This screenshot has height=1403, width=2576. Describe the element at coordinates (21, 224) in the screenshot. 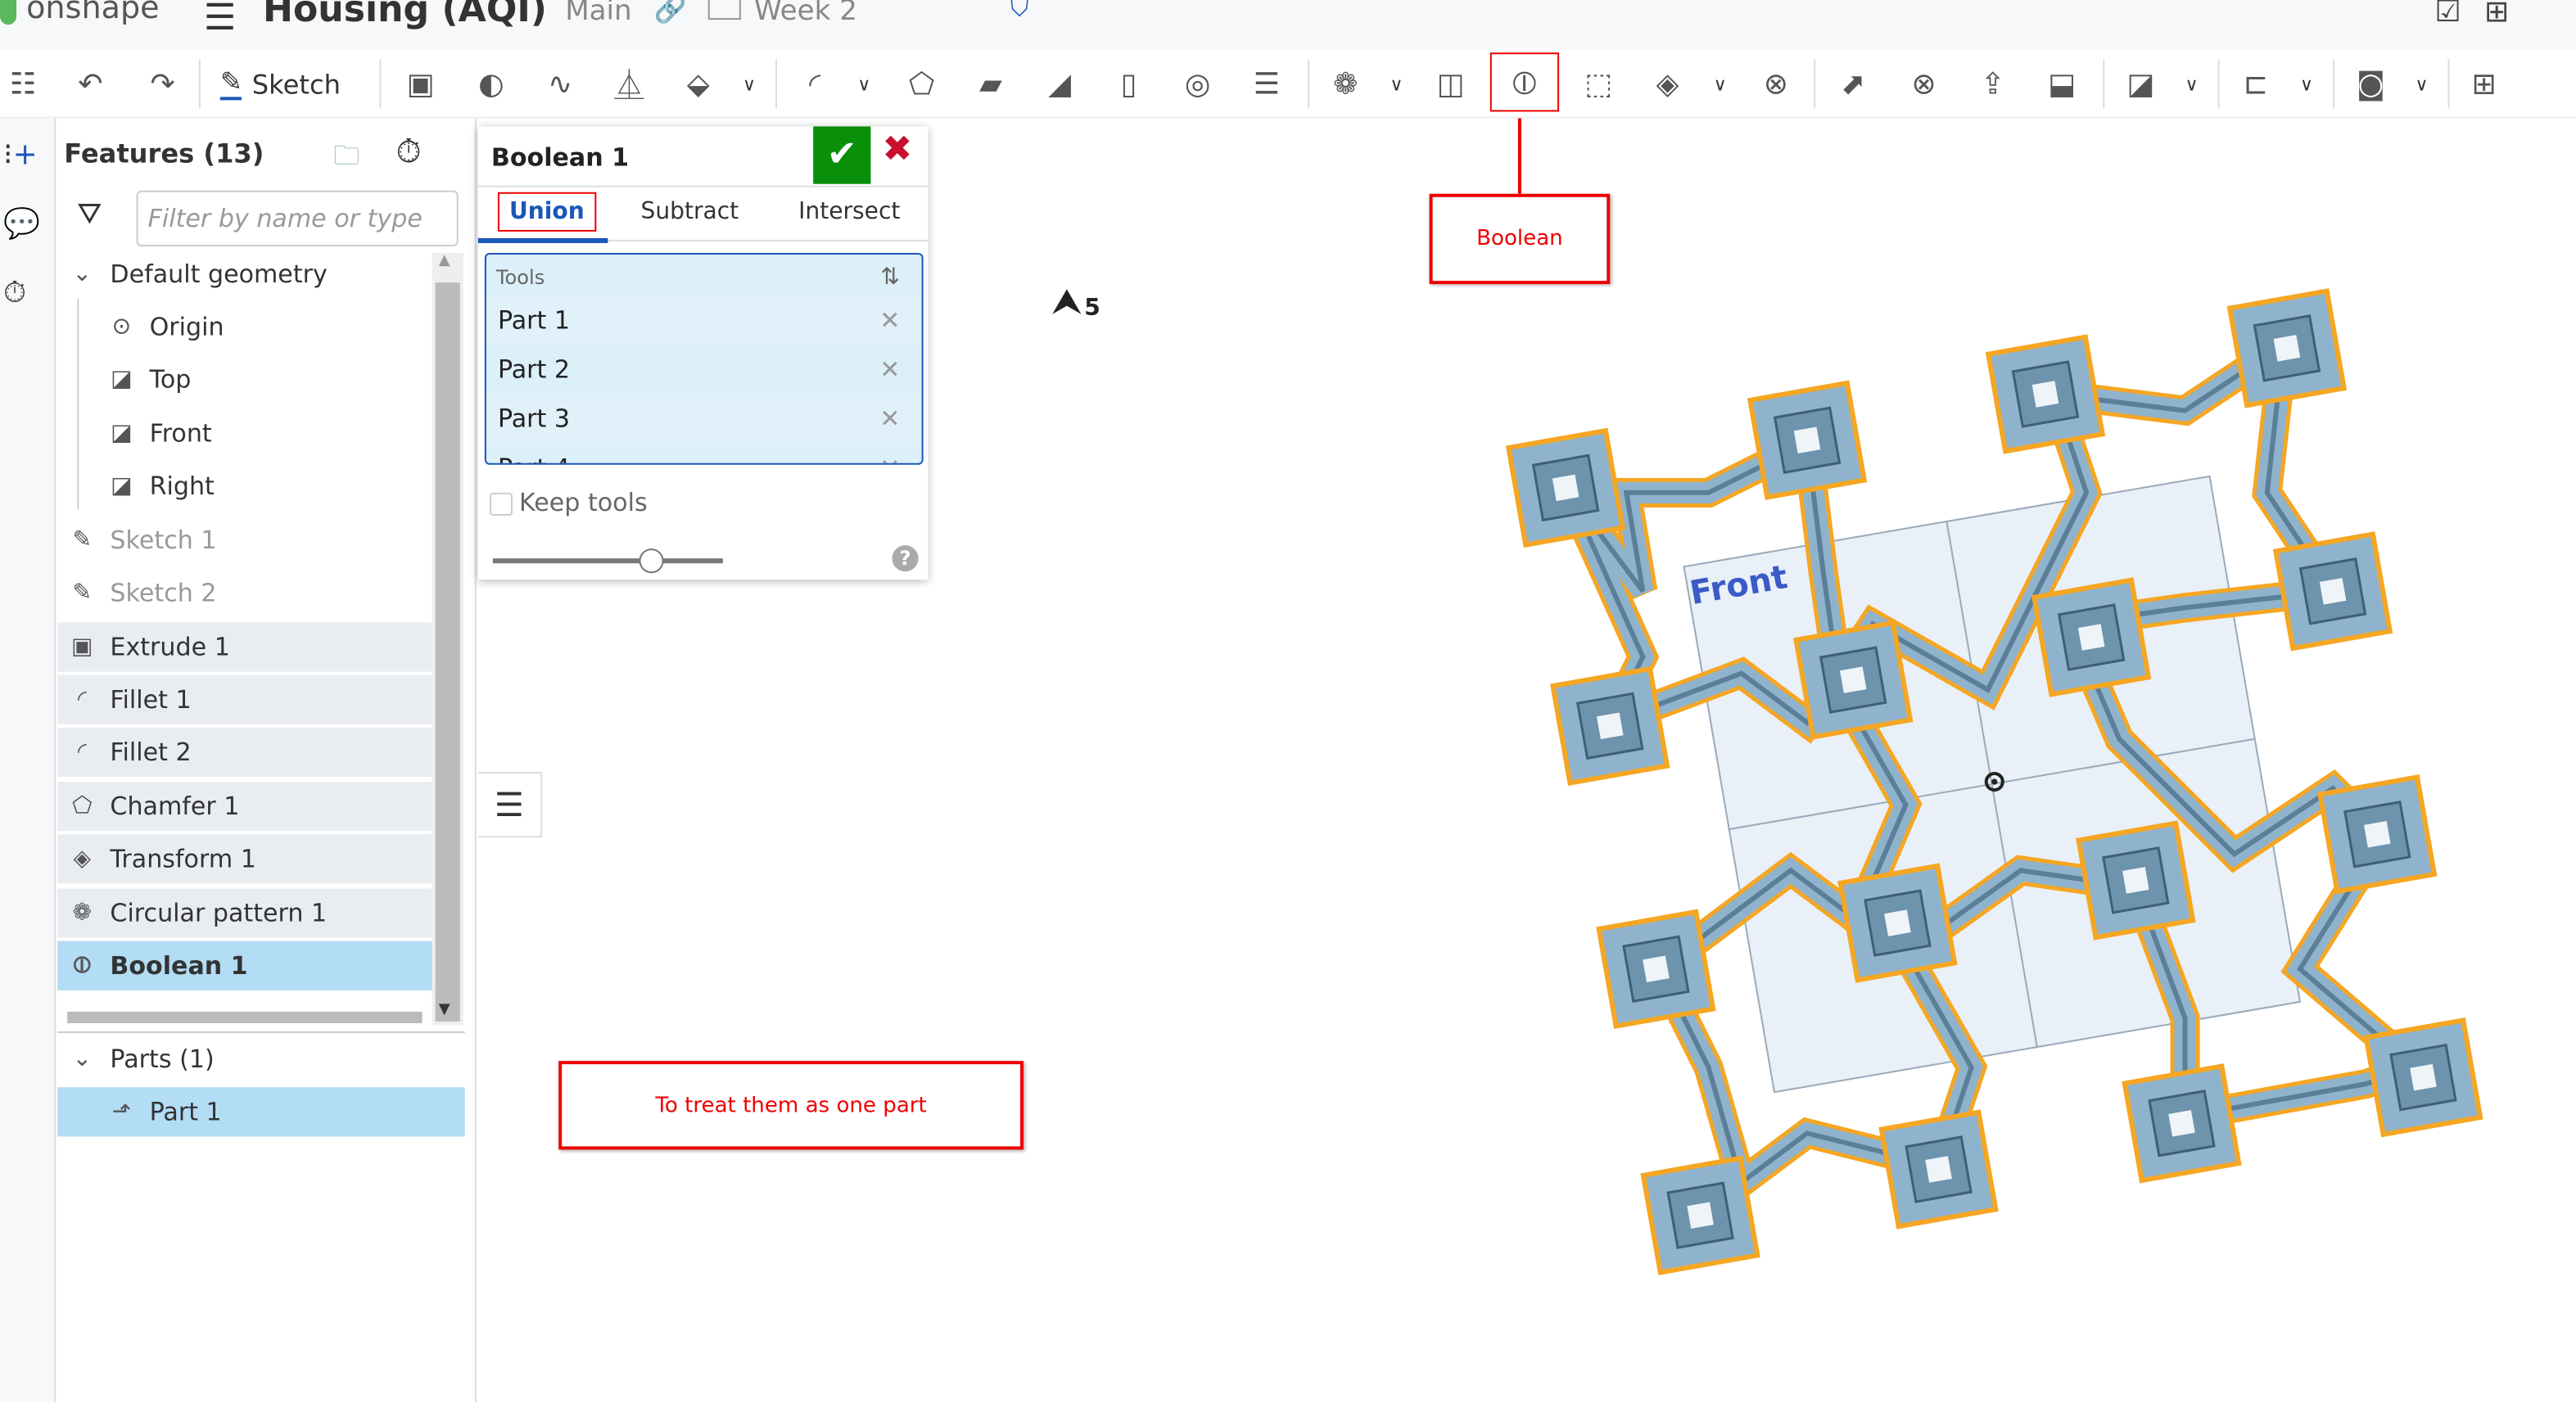

I see `comment-icon: 💬` at that location.